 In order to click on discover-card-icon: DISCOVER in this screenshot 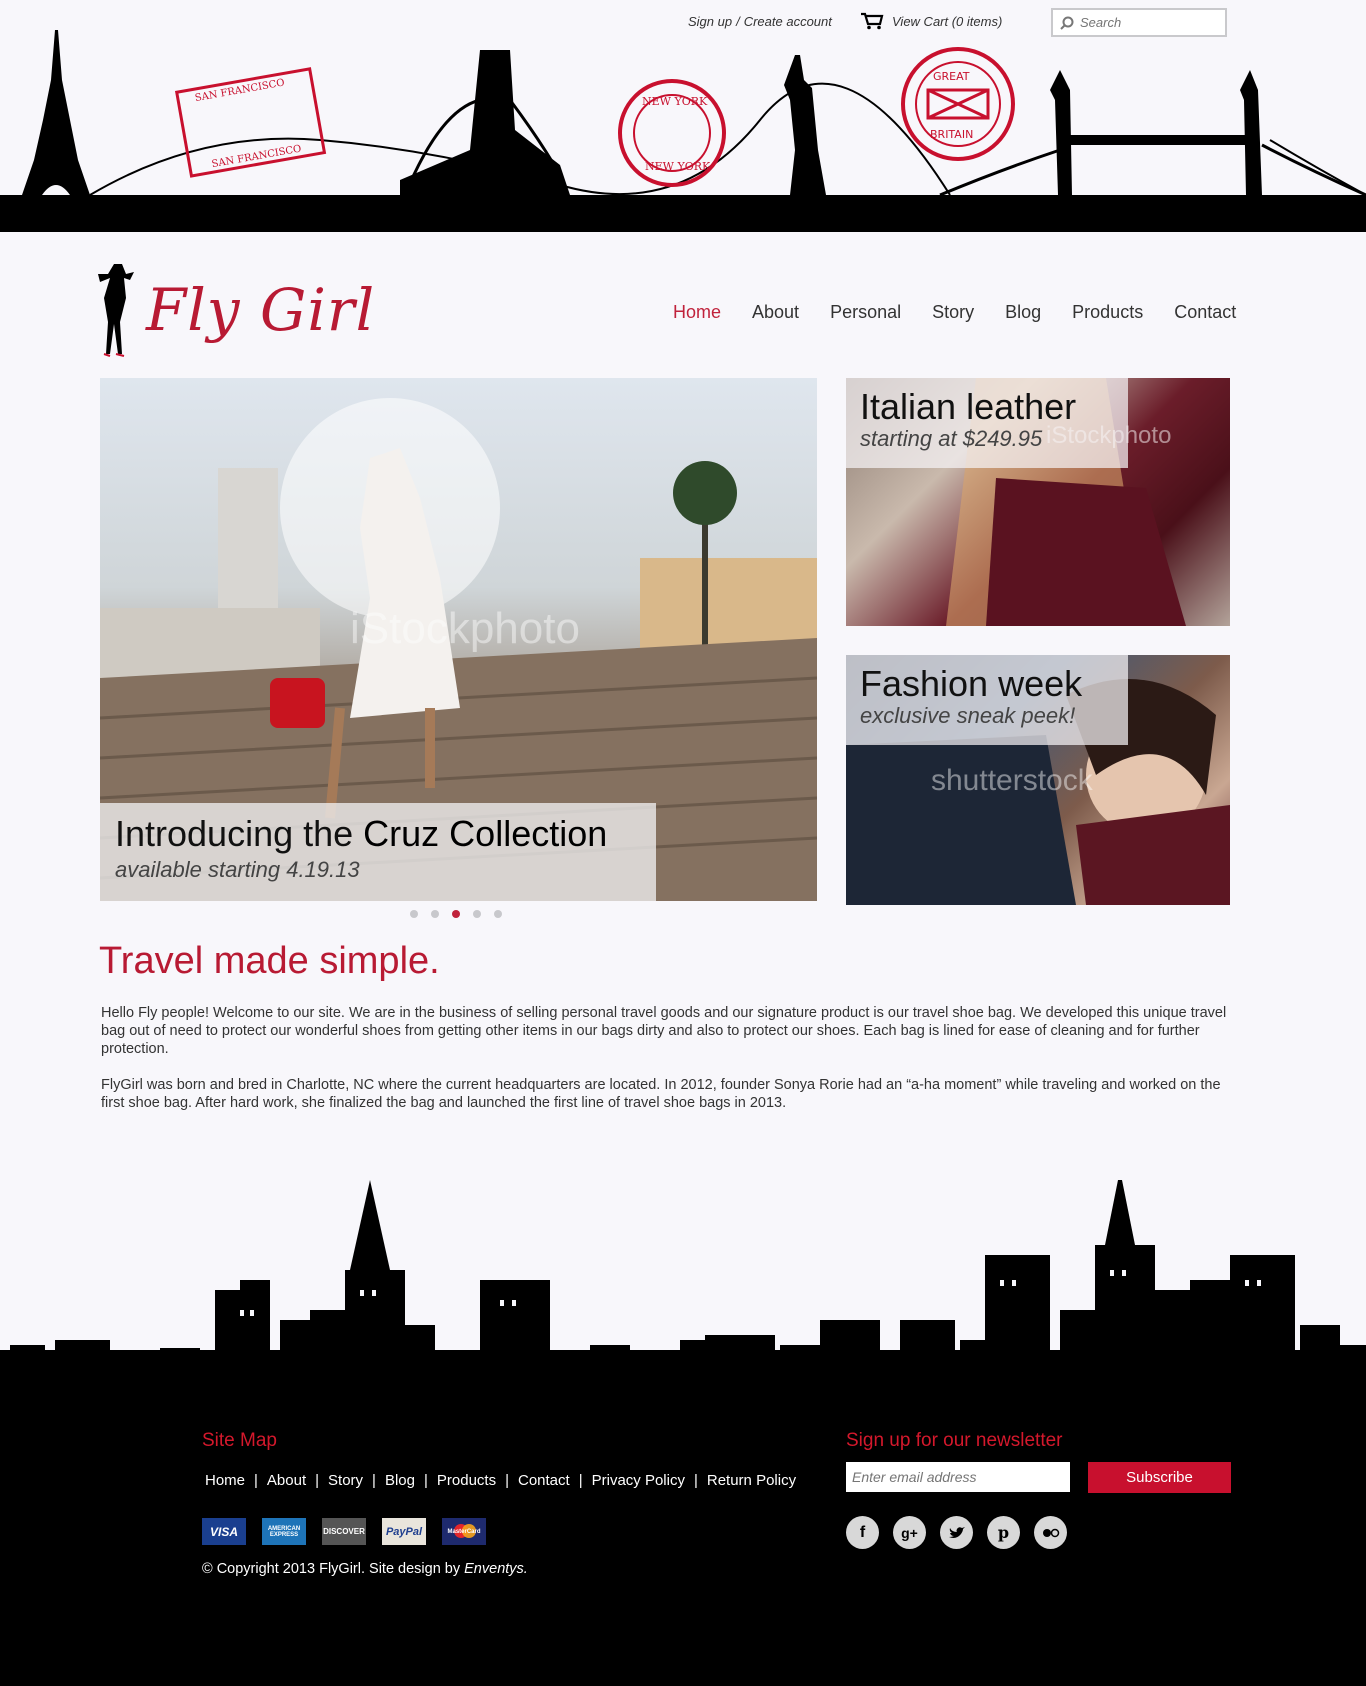, I will do `click(344, 1531)`.